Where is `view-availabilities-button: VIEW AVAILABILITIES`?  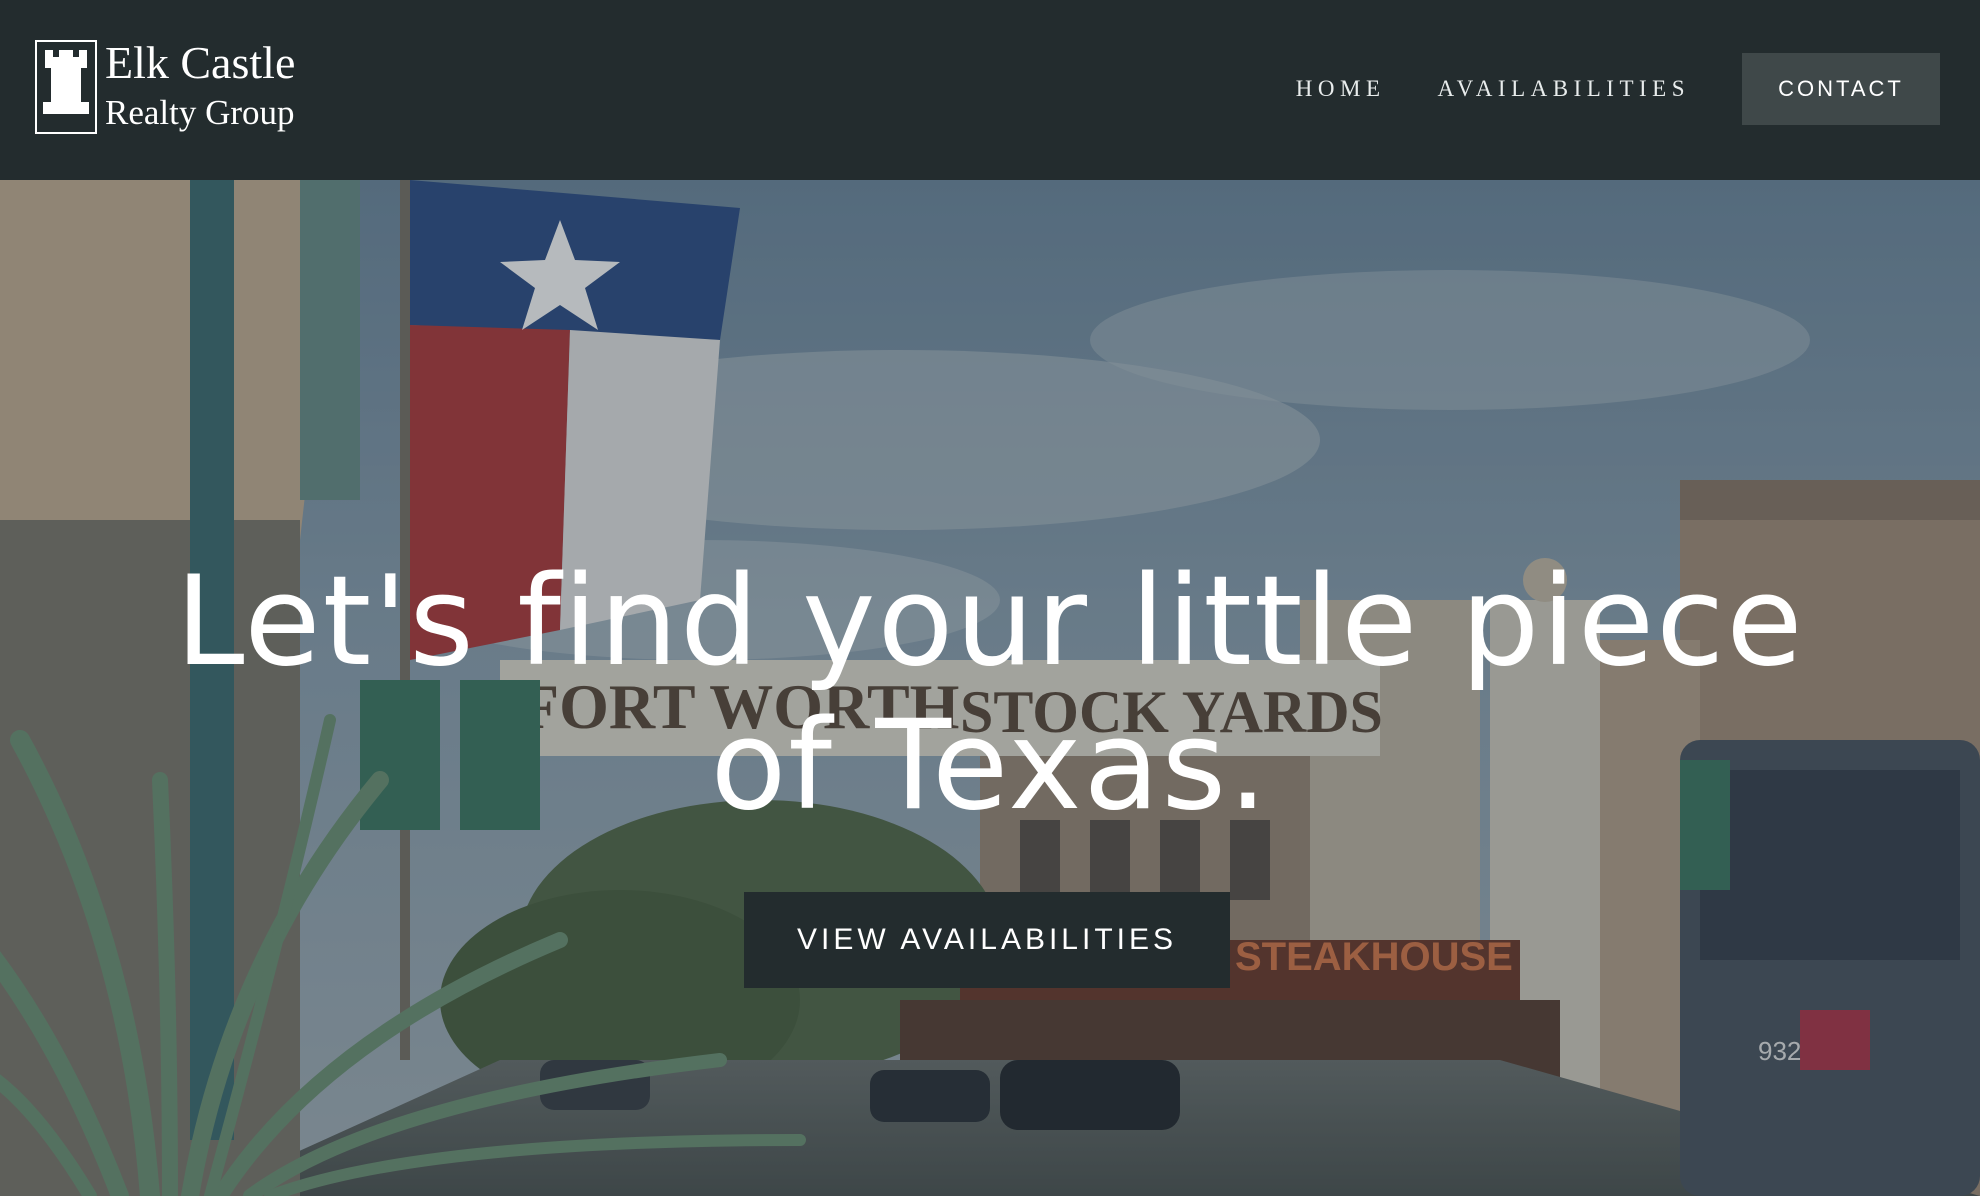 view-availabilities-button: VIEW AVAILABILITIES is located at coordinates (987, 940).